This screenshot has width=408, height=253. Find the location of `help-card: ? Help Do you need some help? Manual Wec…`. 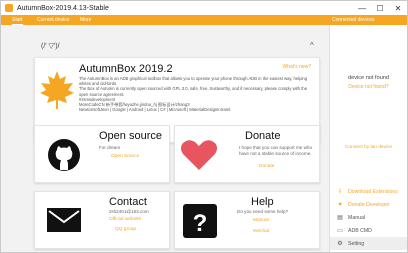

help-card: ? Help Do you need some help? Manual Wec… is located at coordinates (247, 220).